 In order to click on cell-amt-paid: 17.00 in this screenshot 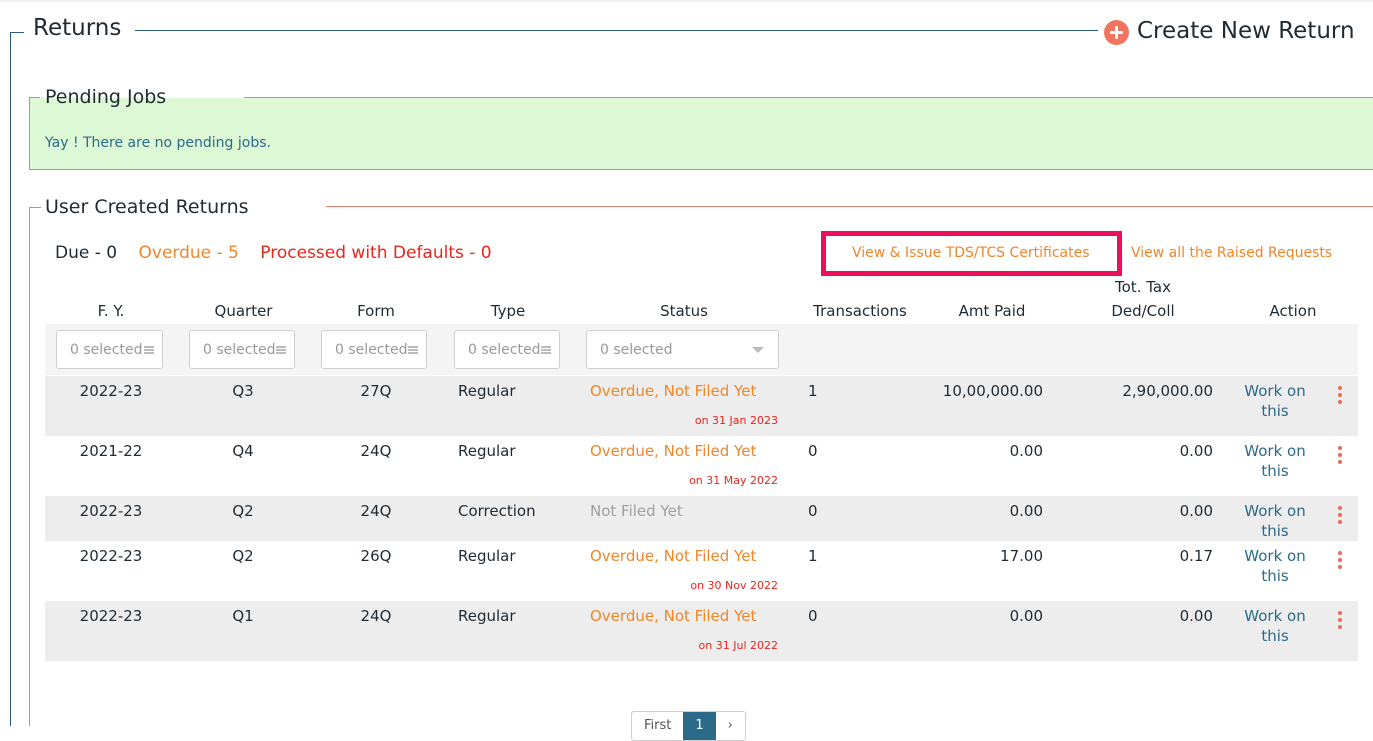, I will do `click(1021, 556)`.